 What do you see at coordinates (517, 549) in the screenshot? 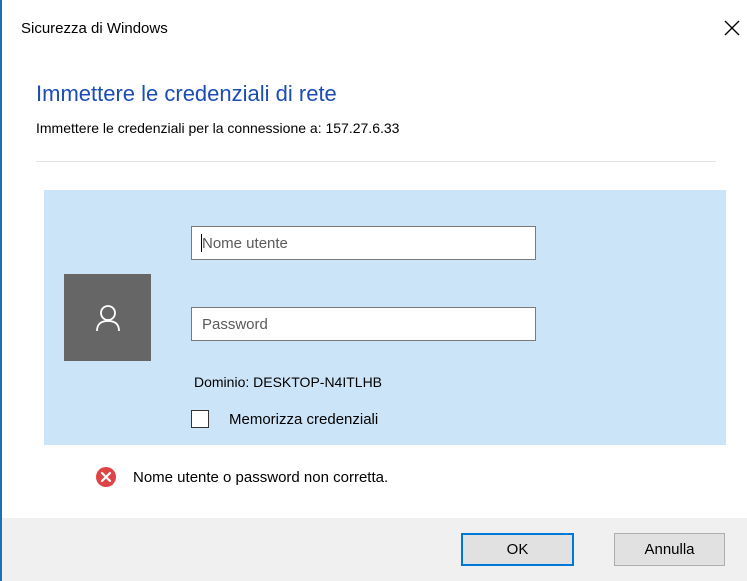
I see `ok-button: OK` at bounding box center [517, 549].